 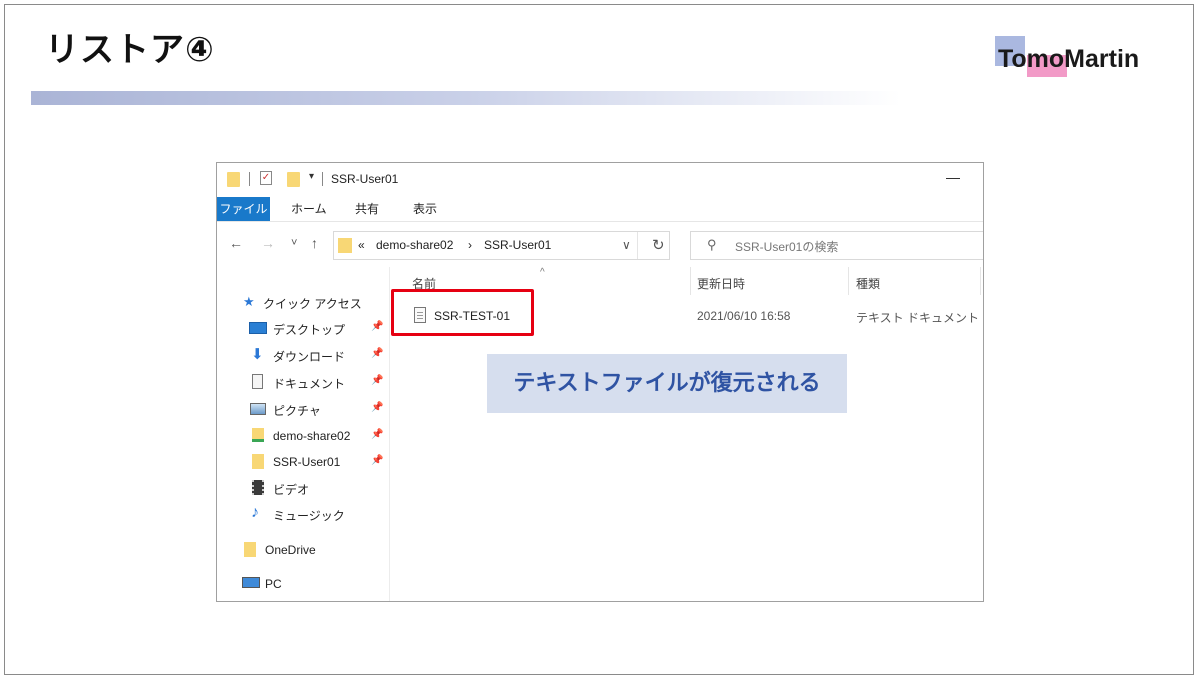 What do you see at coordinates (294, 243) in the screenshot?
I see `recent-locations-button: ˅` at bounding box center [294, 243].